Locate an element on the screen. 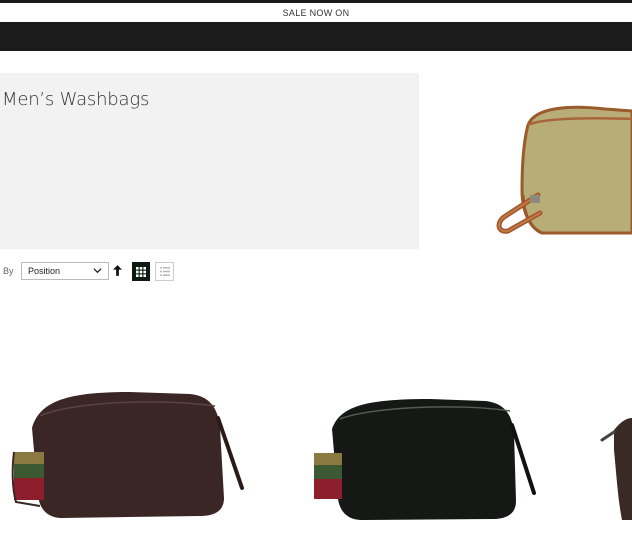 The width and height of the screenshot is (632, 533). product-image-black-washbag is located at coordinates (425, 459).